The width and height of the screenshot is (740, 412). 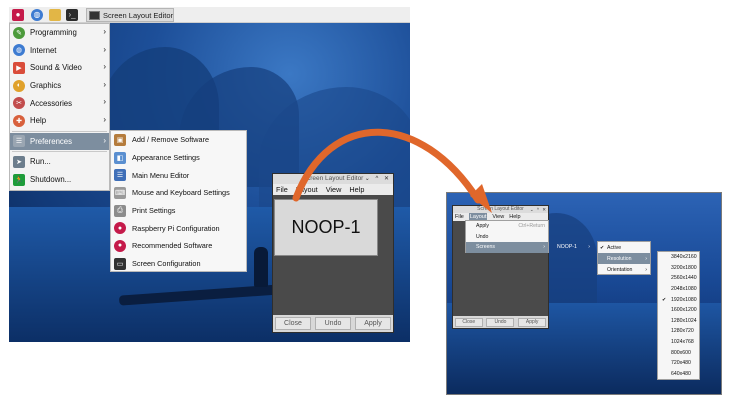 I want to click on curved-arrow-icon, so click(x=392, y=170).